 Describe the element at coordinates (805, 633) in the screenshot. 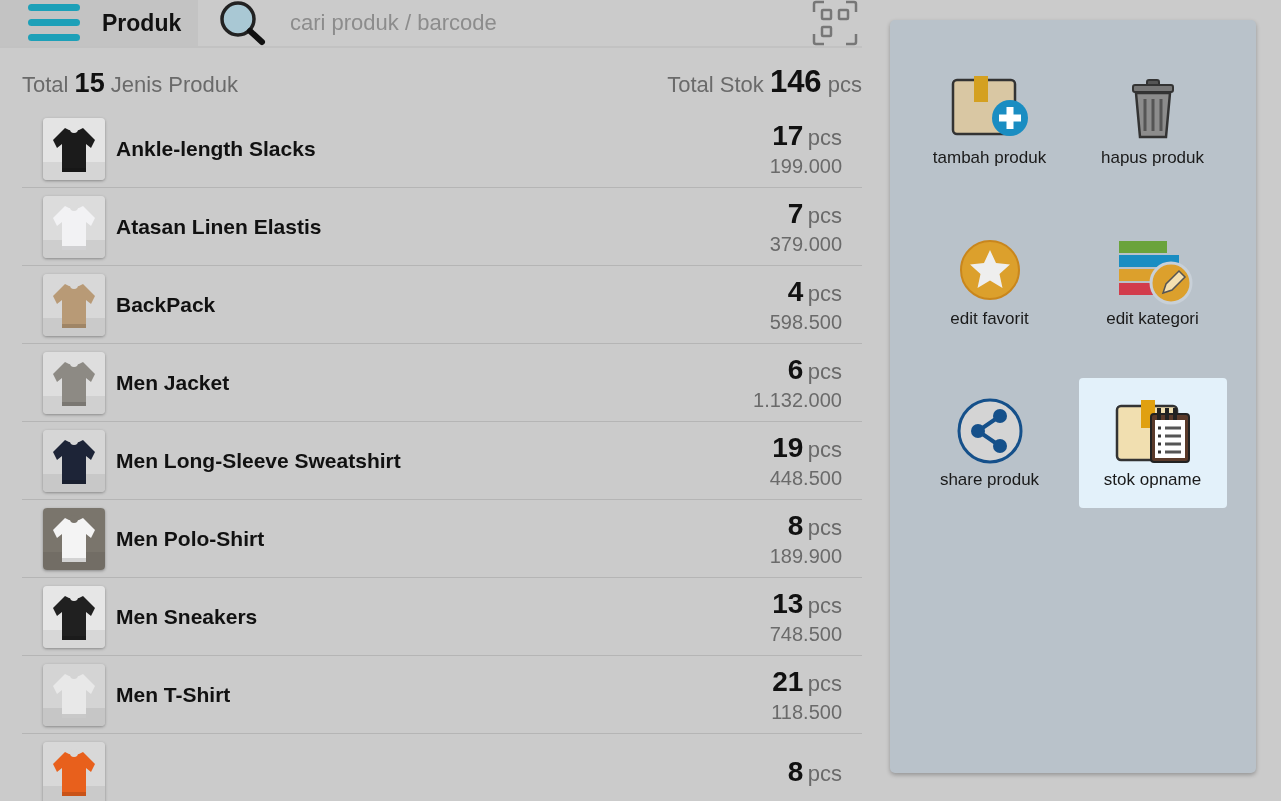

I see `product-price: 748.500` at that location.